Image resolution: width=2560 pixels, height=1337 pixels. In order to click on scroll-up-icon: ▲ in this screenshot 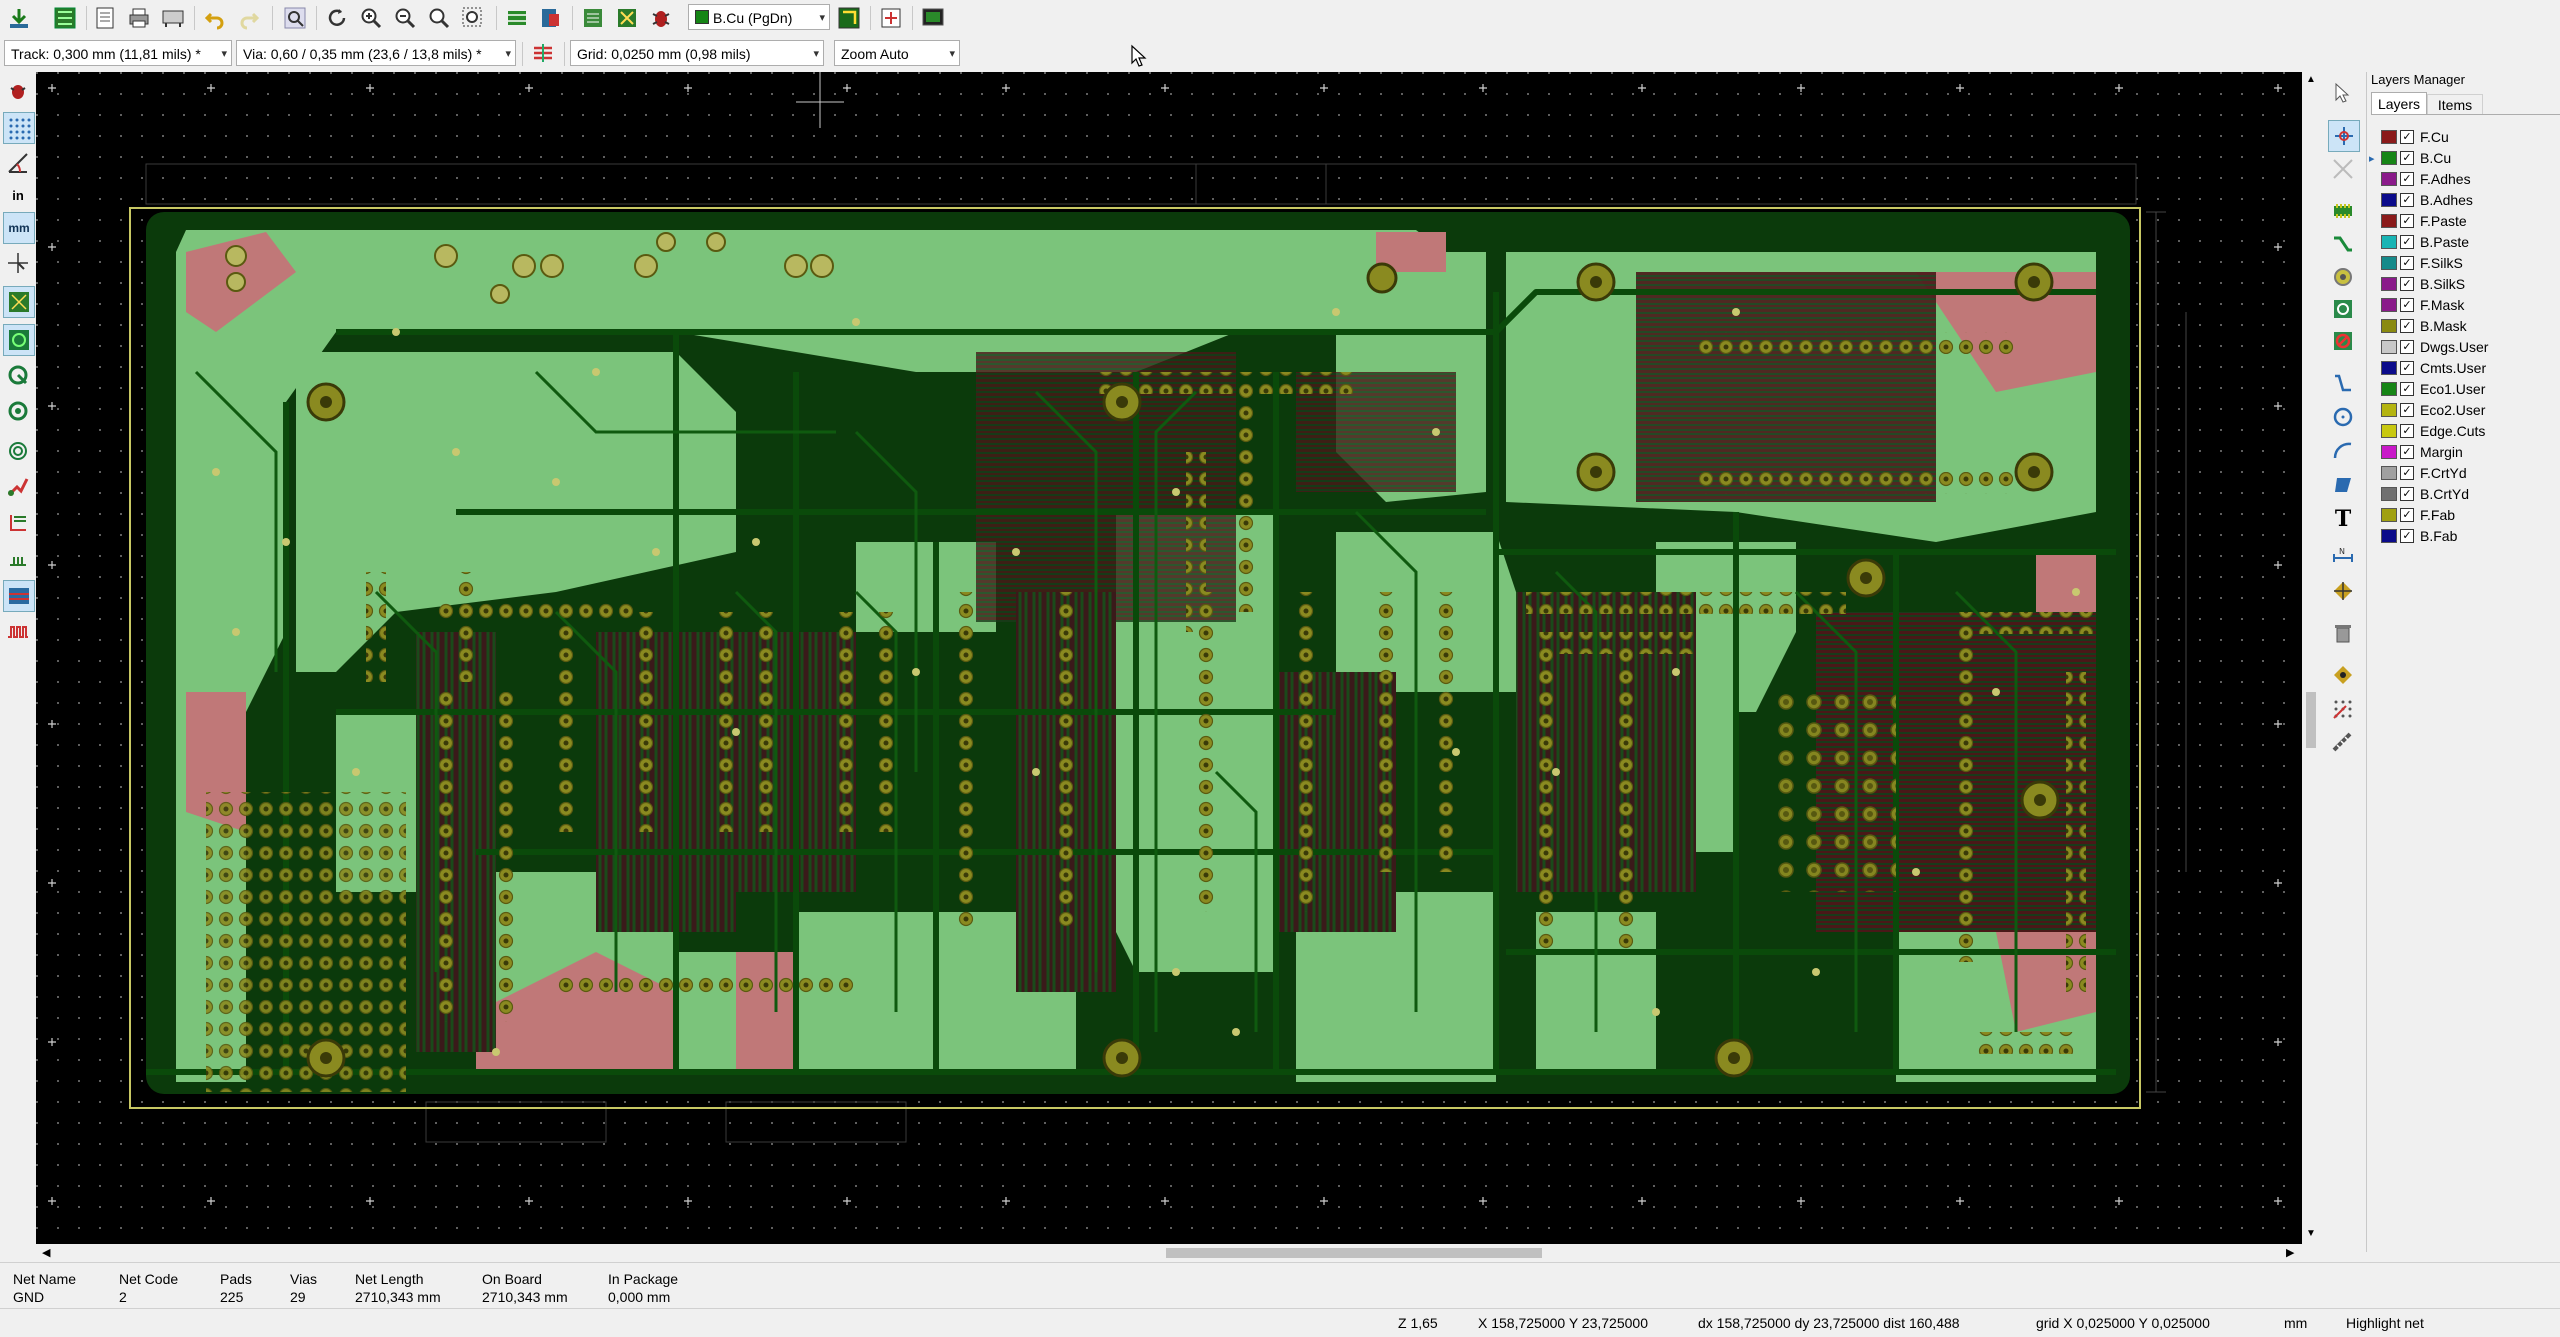, I will do `click(2311, 79)`.